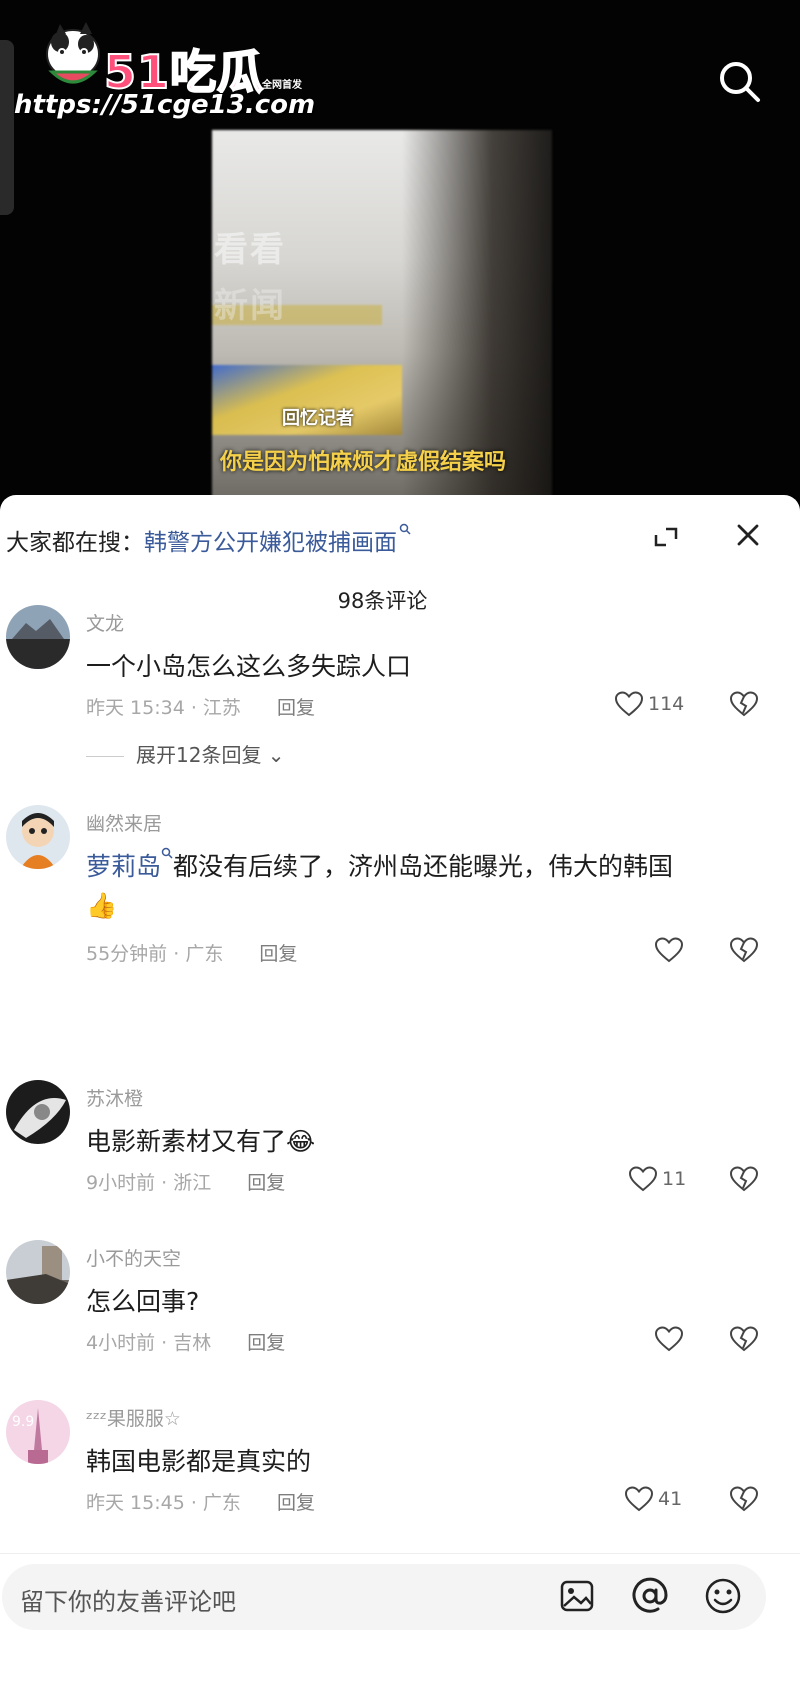 The height and width of the screenshot is (1707, 800). What do you see at coordinates (363, 462) in the screenshot?
I see `video-caption: 你是因为怕麻烦才虚假结案吗` at bounding box center [363, 462].